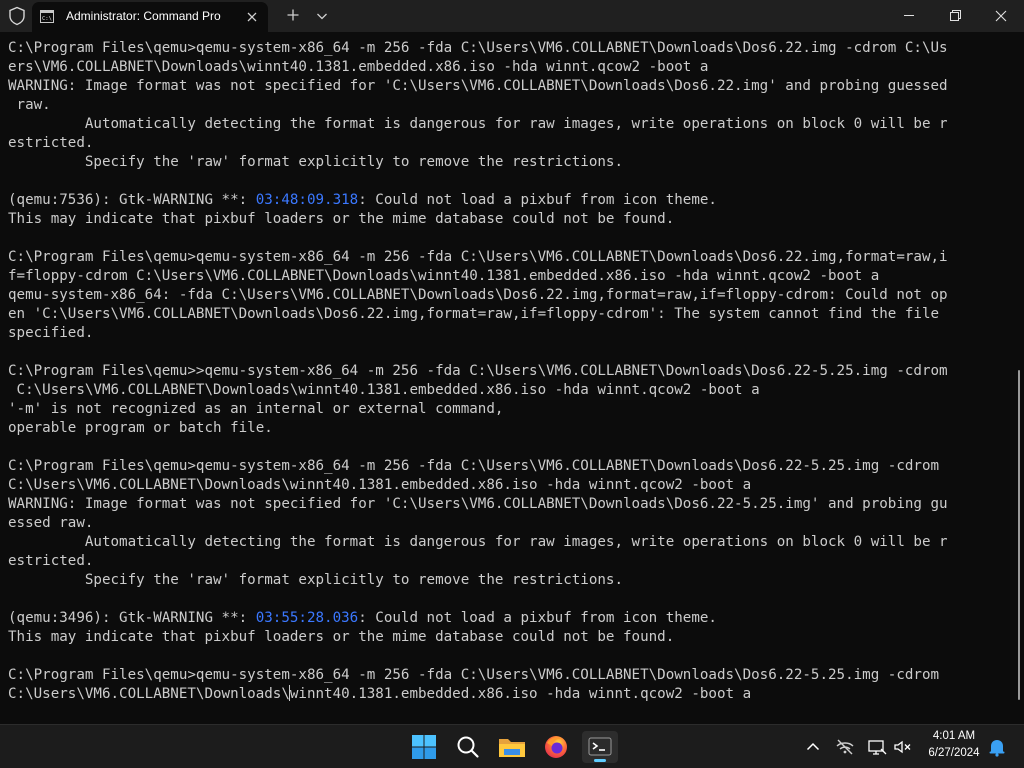  What do you see at coordinates (954, 736) in the screenshot?
I see `clock-time: 4:01 AM` at bounding box center [954, 736].